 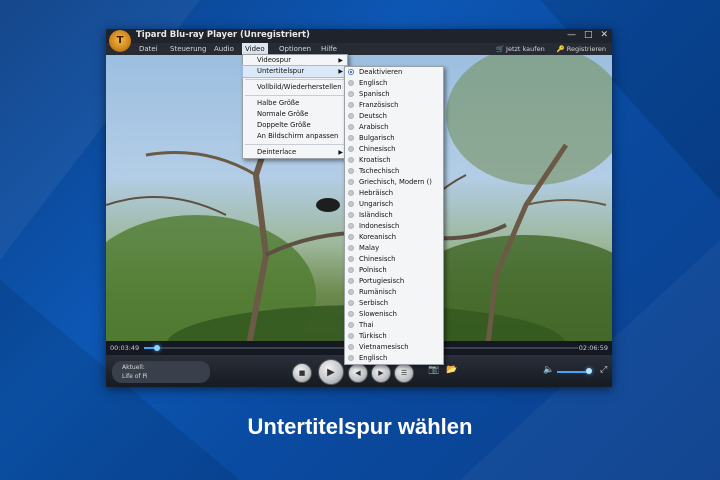 What do you see at coordinates (295, 60) in the screenshot?
I see `menu-item-videospur: Videospur ▶` at bounding box center [295, 60].